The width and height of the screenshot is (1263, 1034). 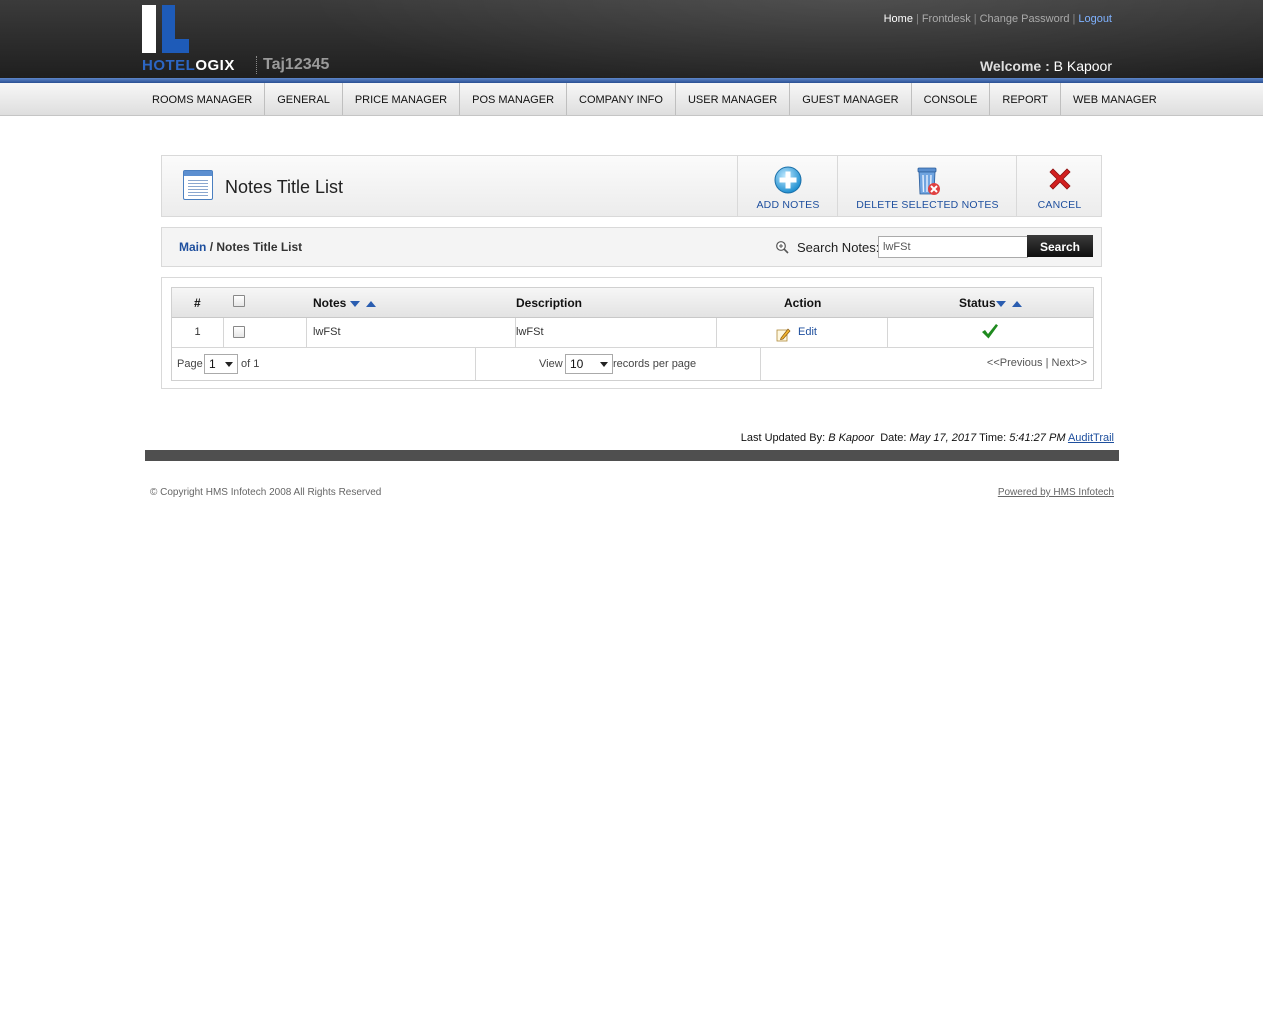 What do you see at coordinates (621, 99) in the screenshot?
I see `nav-company-info: COMPANY INFO` at bounding box center [621, 99].